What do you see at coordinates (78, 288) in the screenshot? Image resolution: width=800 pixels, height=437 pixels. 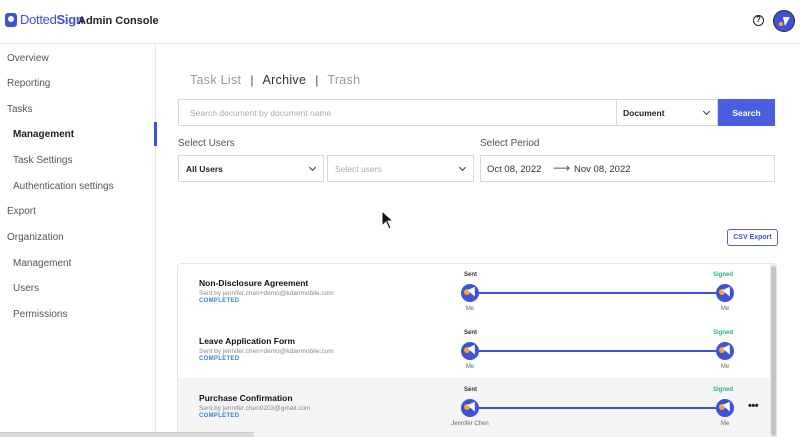 I see `sidebar-item-users: Users` at bounding box center [78, 288].